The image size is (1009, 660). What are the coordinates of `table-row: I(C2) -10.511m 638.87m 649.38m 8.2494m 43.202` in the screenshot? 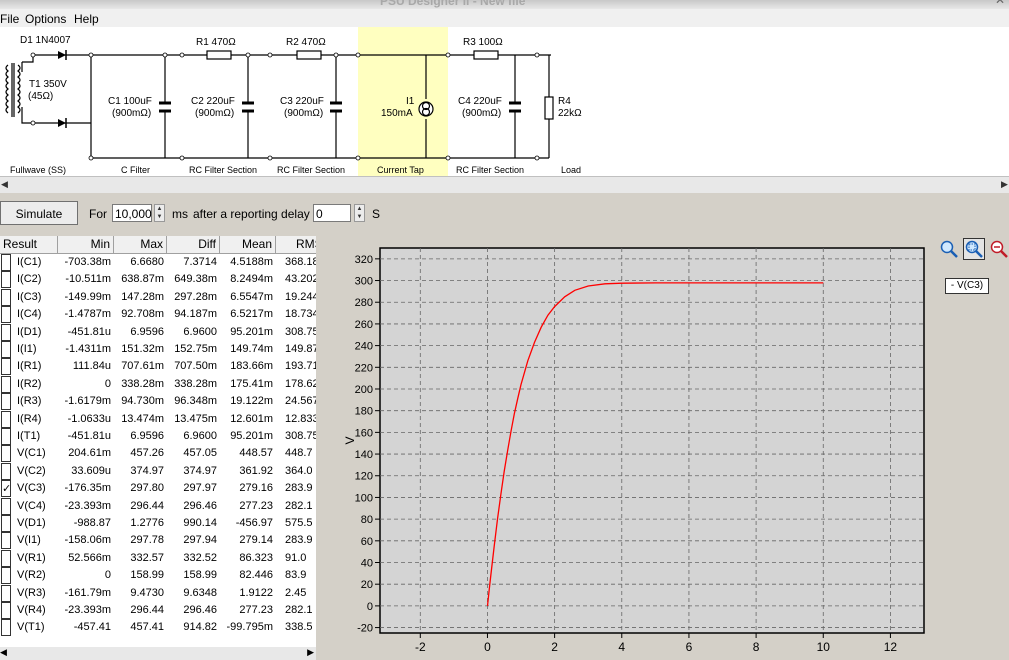 It's located at (158, 280).